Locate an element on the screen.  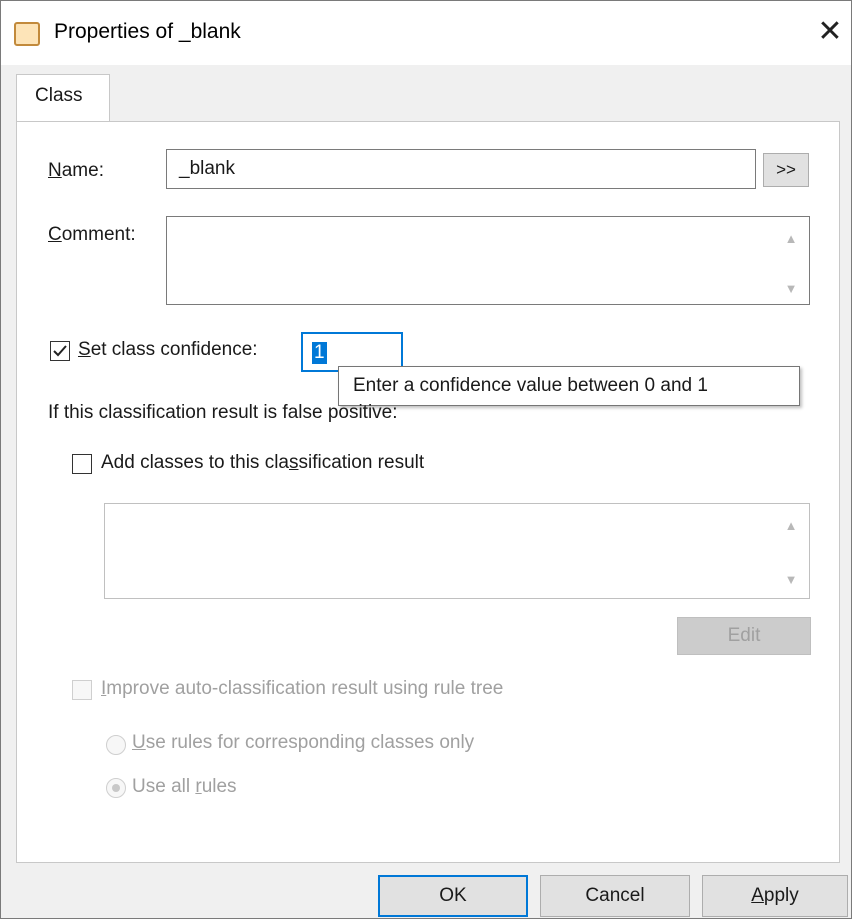
improve-checkbox is located at coordinates (82, 690).